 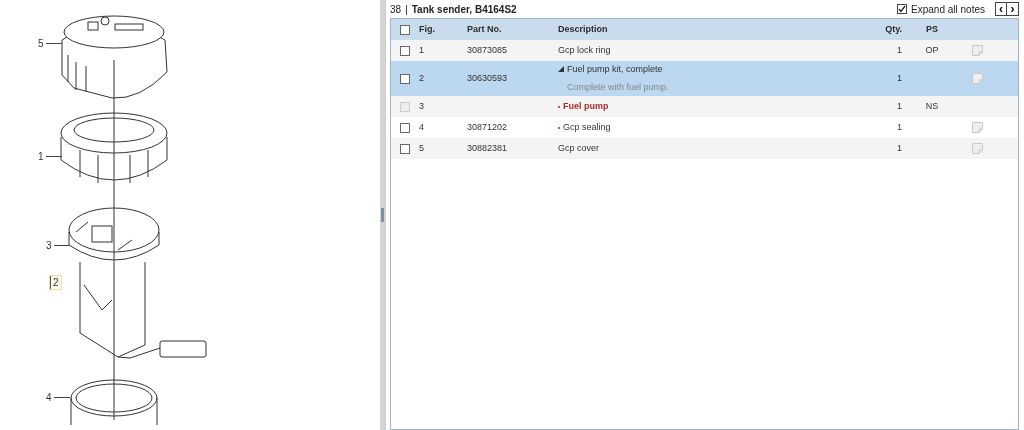 What do you see at coordinates (704, 78) in the screenshot?
I see `table-row: 2 30630593 Fuel pump kit, complete Complete with fuel pump. 1` at bounding box center [704, 78].